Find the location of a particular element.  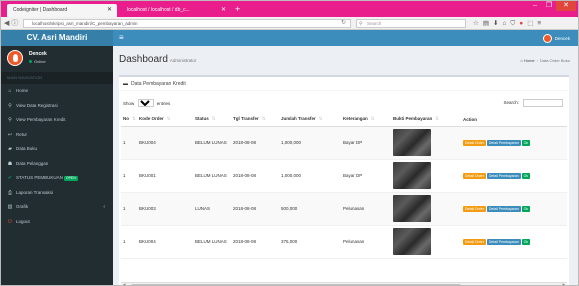

column-header-no: No ⇅ is located at coordinates (129, 120).